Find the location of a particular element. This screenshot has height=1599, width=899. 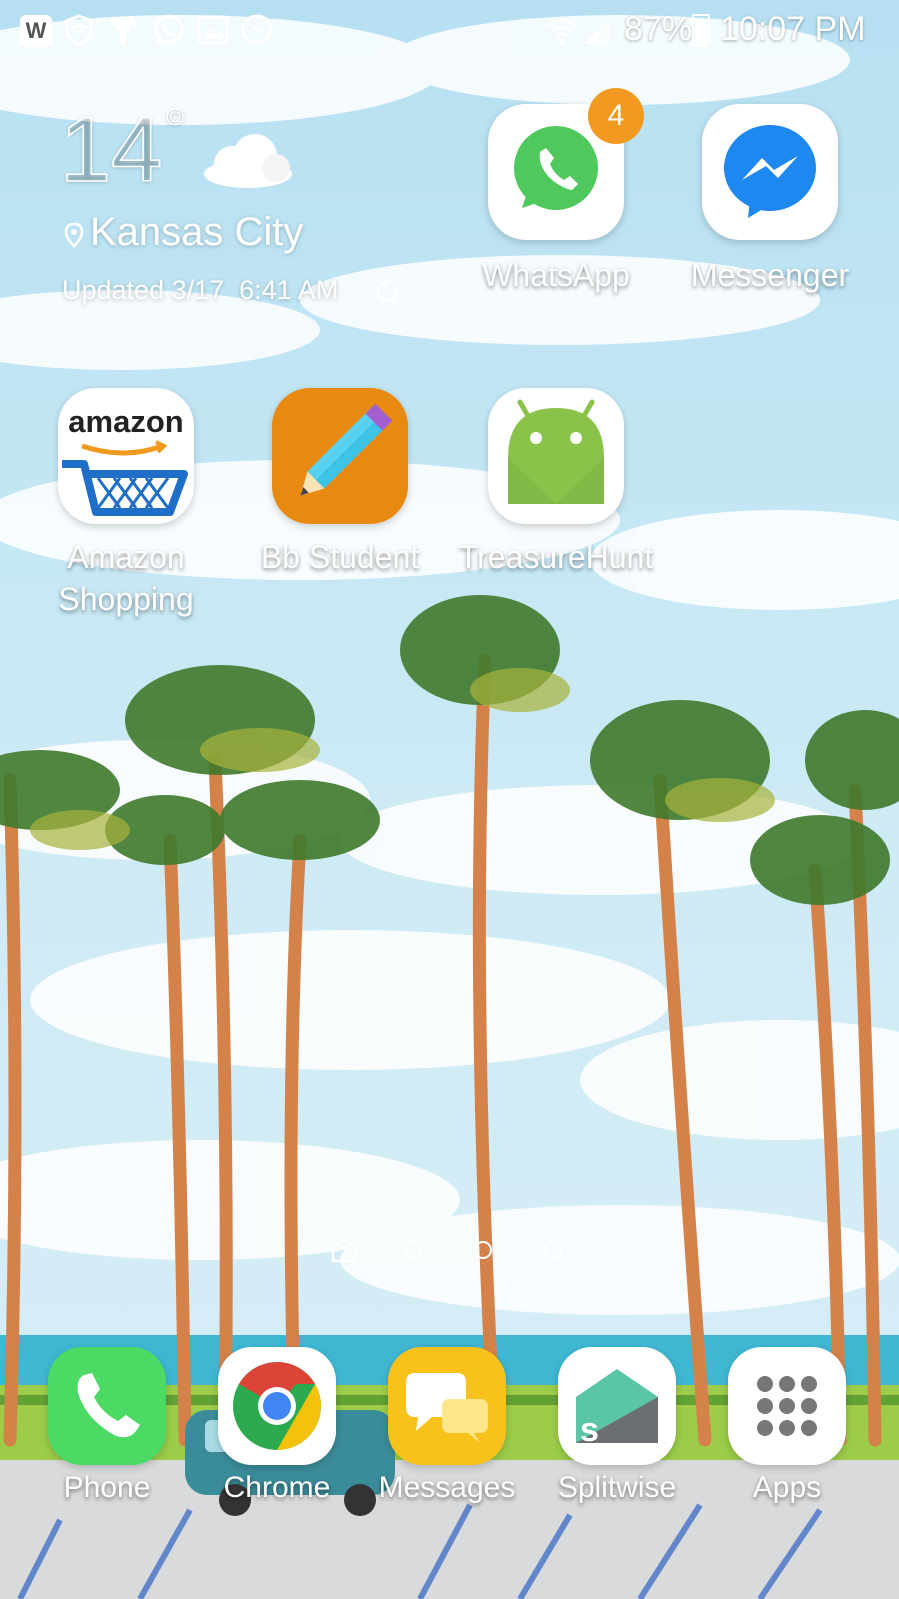

w-app-icon: W is located at coordinates (36, 31).